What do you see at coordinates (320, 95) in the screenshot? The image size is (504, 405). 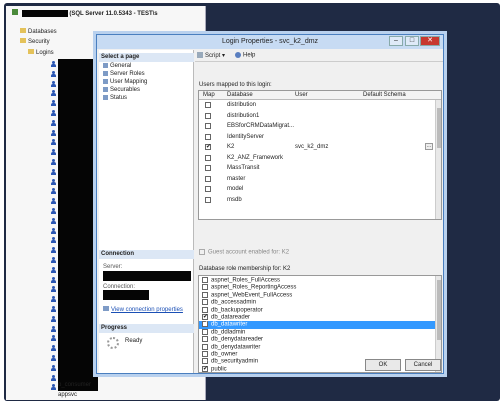 I see `grid-header: Map Database User Default Schema` at bounding box center [320, 95].